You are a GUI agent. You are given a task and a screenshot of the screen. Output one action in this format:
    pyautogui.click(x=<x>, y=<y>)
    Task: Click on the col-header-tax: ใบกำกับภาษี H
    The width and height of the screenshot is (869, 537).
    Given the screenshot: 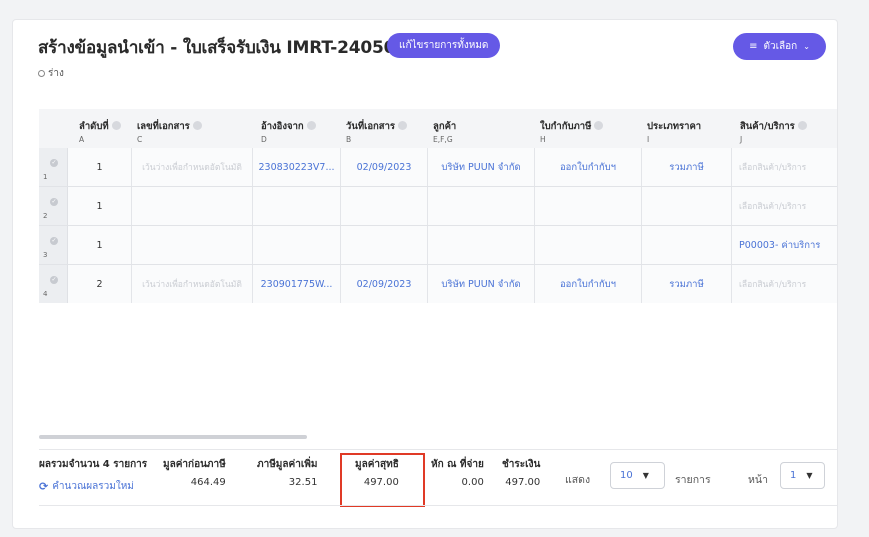 What is the action you would take?
    pyautogui.click(x=572, y=131)
    